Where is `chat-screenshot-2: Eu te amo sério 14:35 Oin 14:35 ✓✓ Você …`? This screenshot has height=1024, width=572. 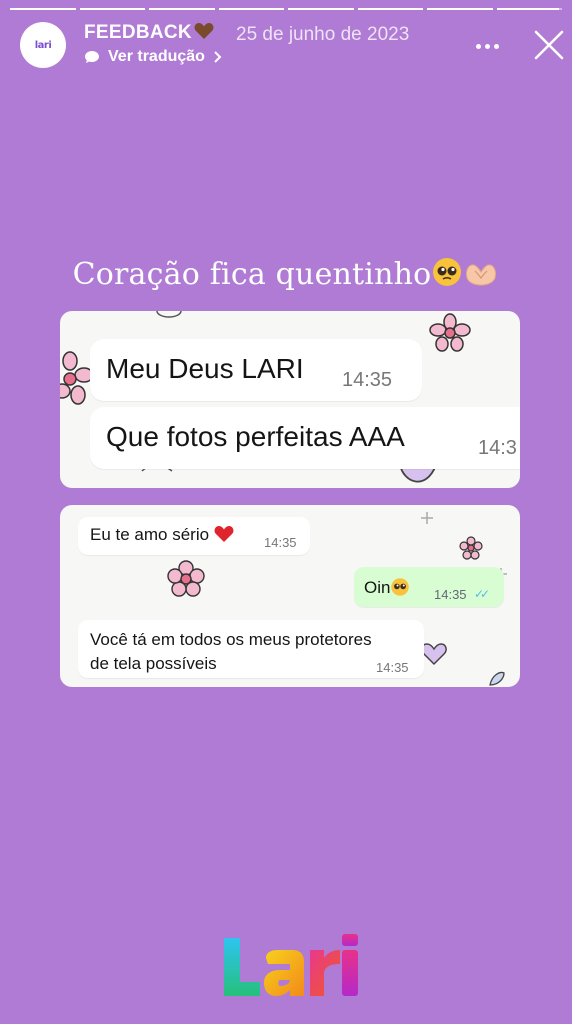
chat-screenshot-2: Eu te amo sério 14:35 Oin 14:35 ✓✓ Você … is located at coordinates (290, 596).